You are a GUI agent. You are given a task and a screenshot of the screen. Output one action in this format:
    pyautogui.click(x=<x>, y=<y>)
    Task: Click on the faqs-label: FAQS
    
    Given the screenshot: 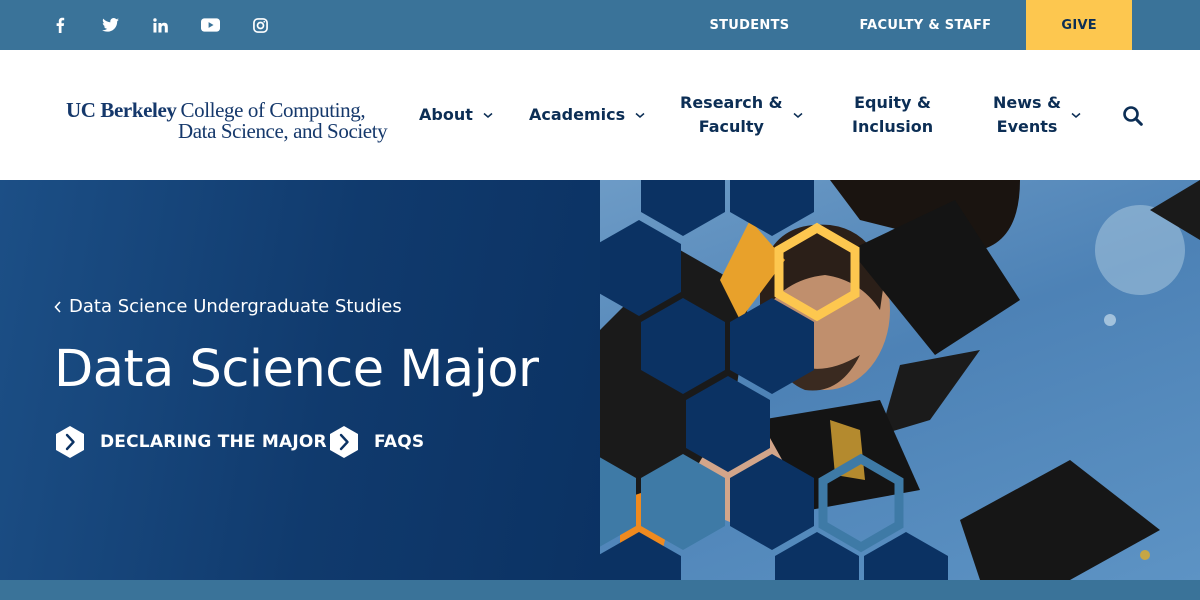 What is the action you would take?
    pyautogui.click(x=399, y=442)
    